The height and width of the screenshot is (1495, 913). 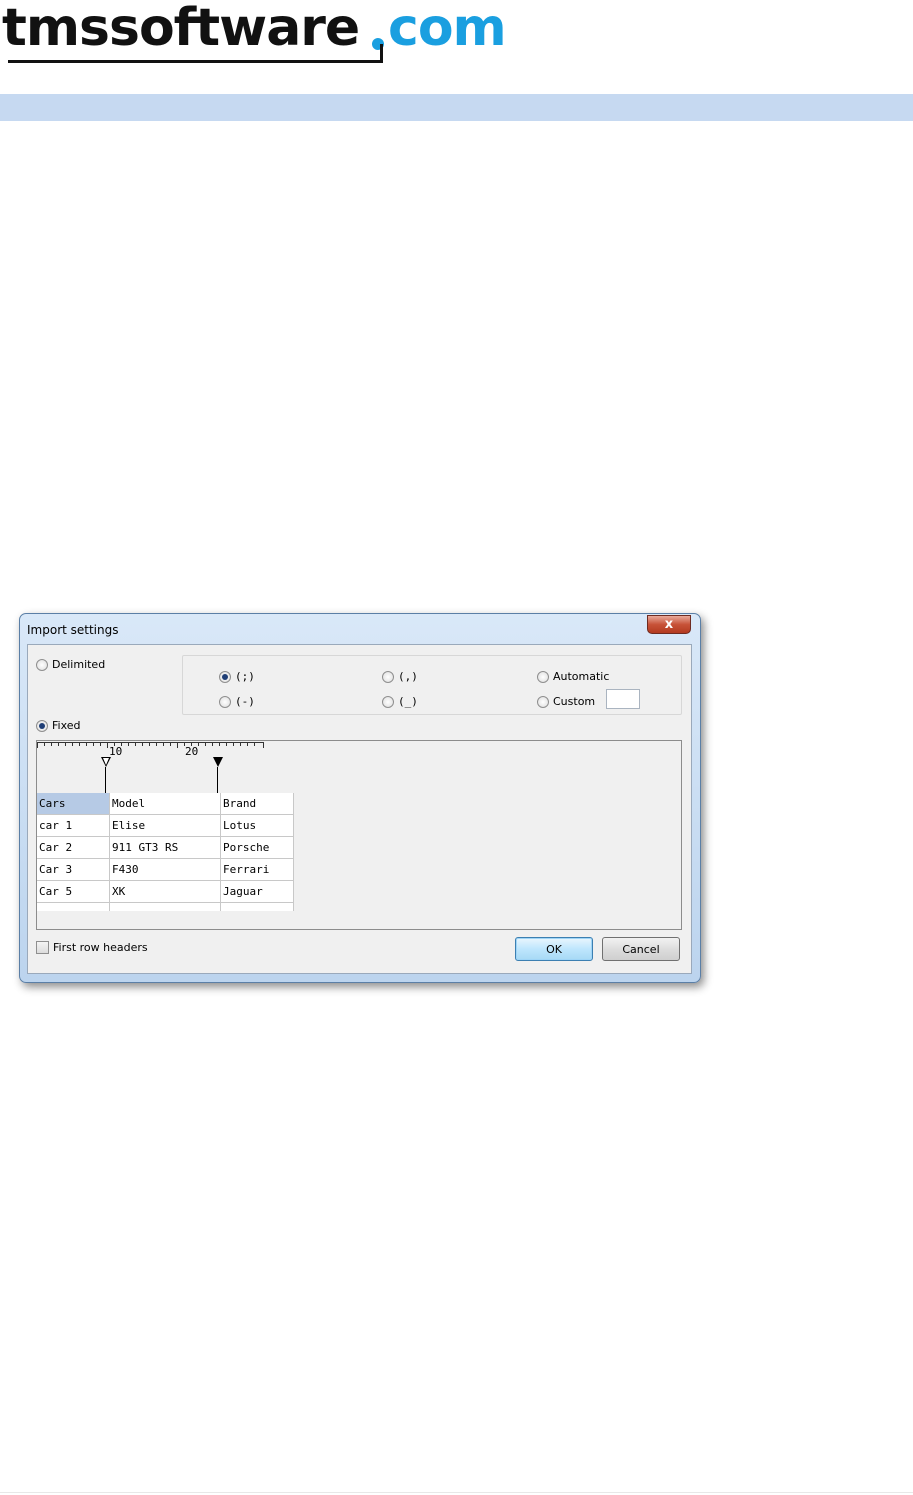 What do you see at coordinates (245, 676) in the screenshot?
I see `delimiter-label: (;)` at bounding box center [245, 676].